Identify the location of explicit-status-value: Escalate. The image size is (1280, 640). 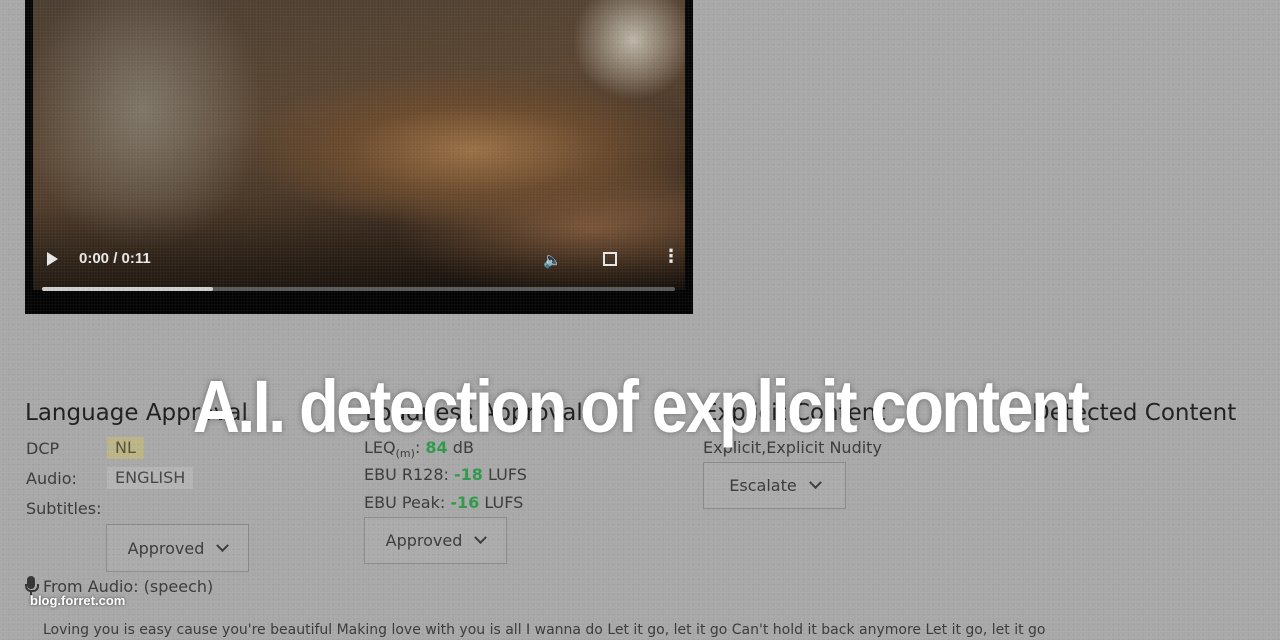
(763, 485).